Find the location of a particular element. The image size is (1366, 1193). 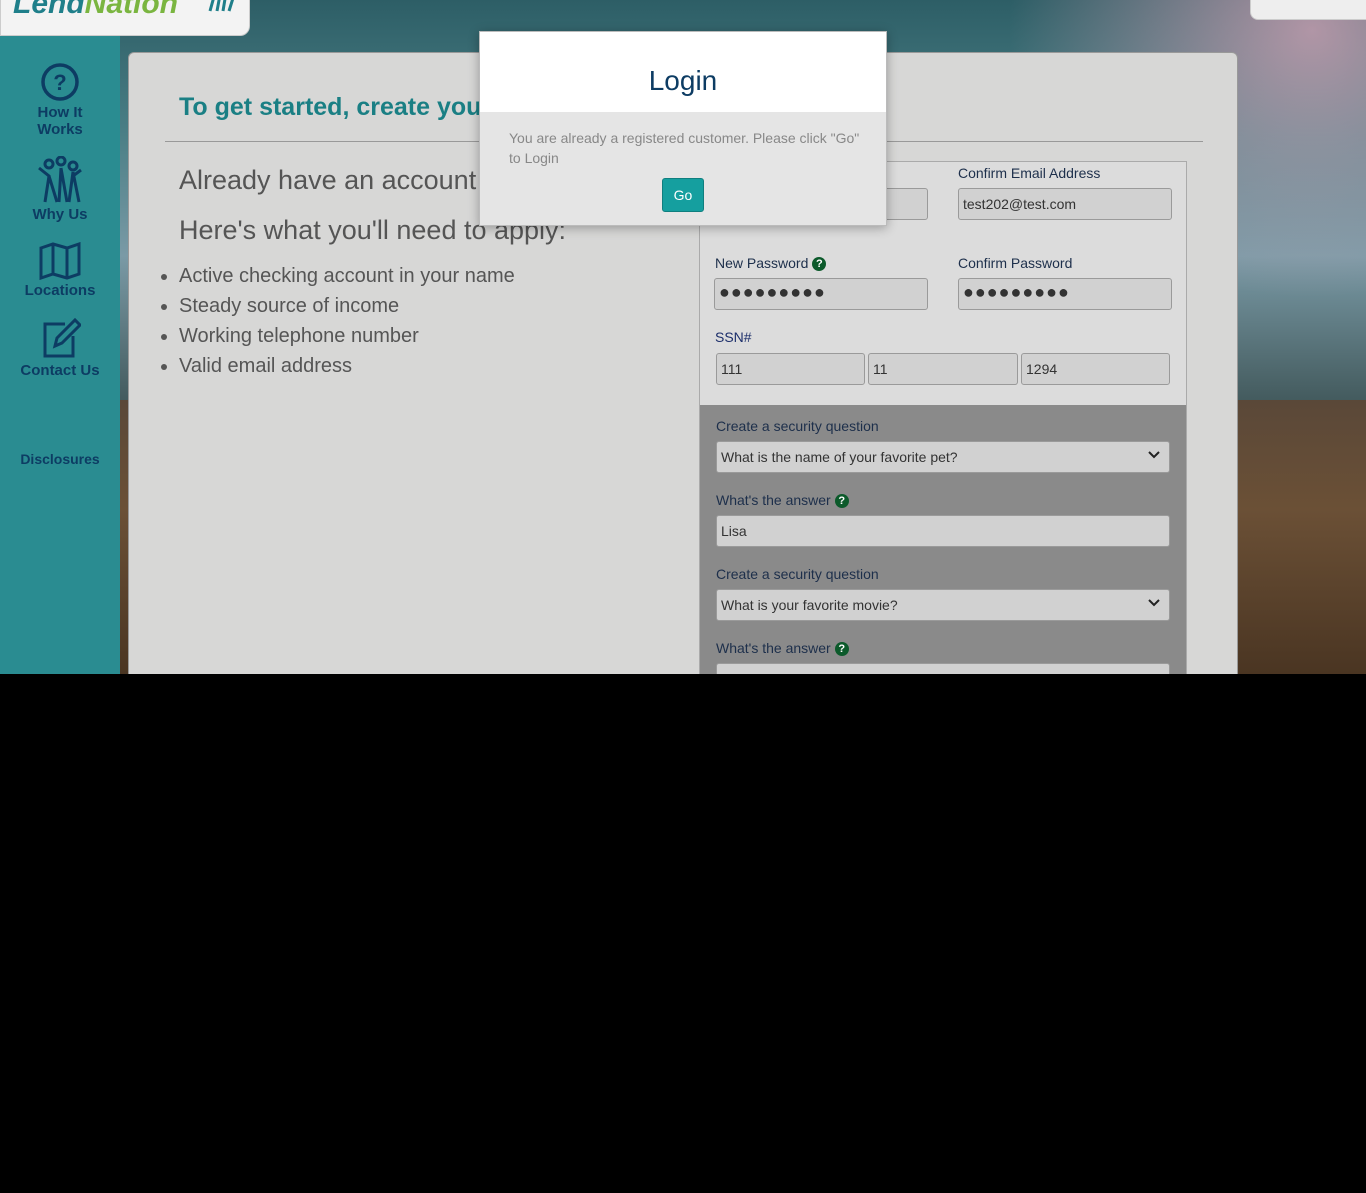

modal-header: Login is located at coordinates (683, 72).